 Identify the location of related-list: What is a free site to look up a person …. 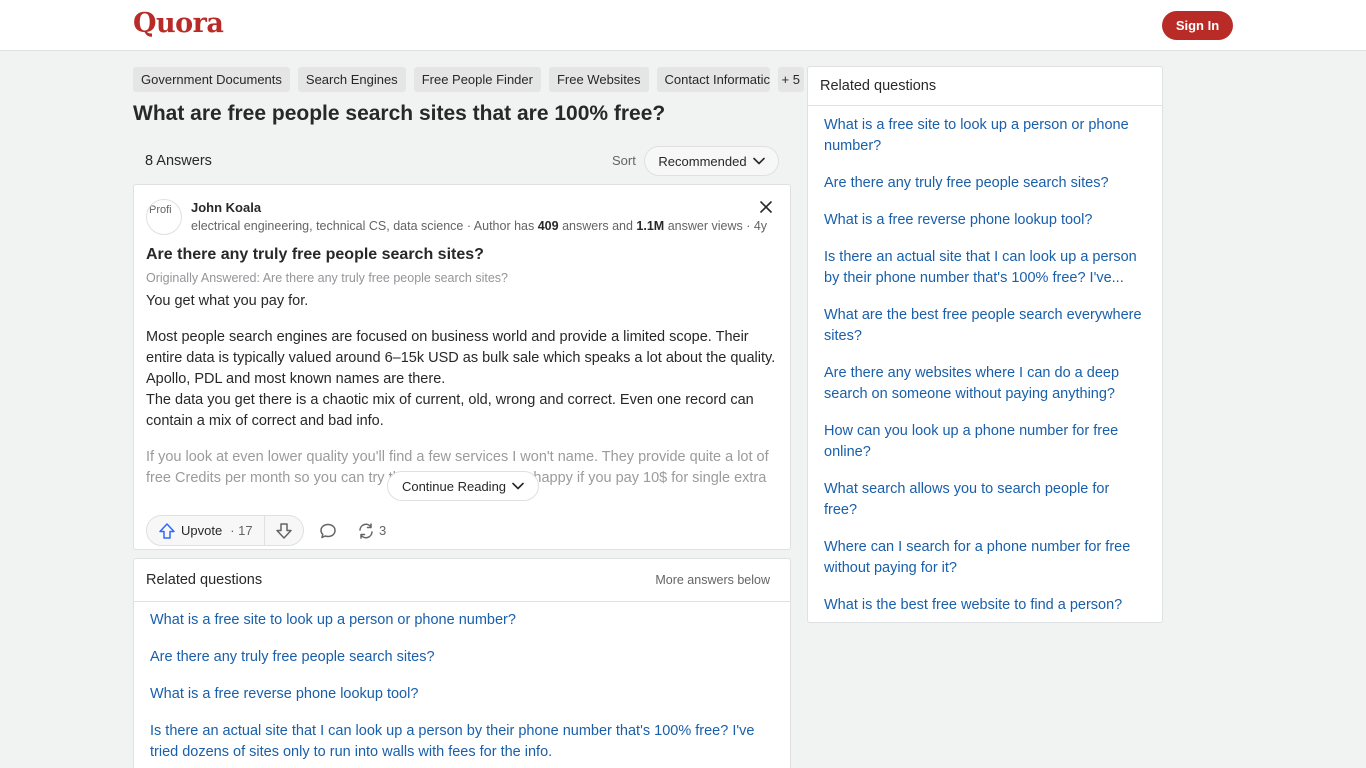
(462, 682).